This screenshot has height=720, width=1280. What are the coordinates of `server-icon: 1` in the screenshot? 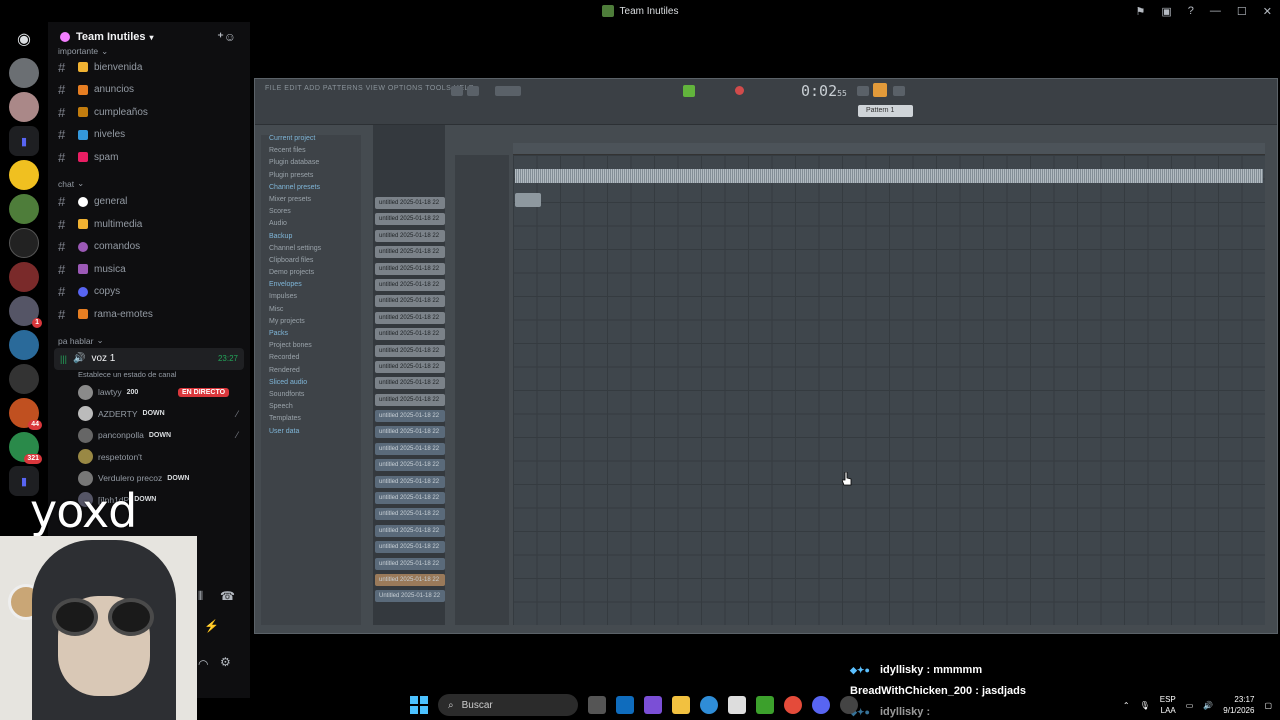 It's located at (25, 312).